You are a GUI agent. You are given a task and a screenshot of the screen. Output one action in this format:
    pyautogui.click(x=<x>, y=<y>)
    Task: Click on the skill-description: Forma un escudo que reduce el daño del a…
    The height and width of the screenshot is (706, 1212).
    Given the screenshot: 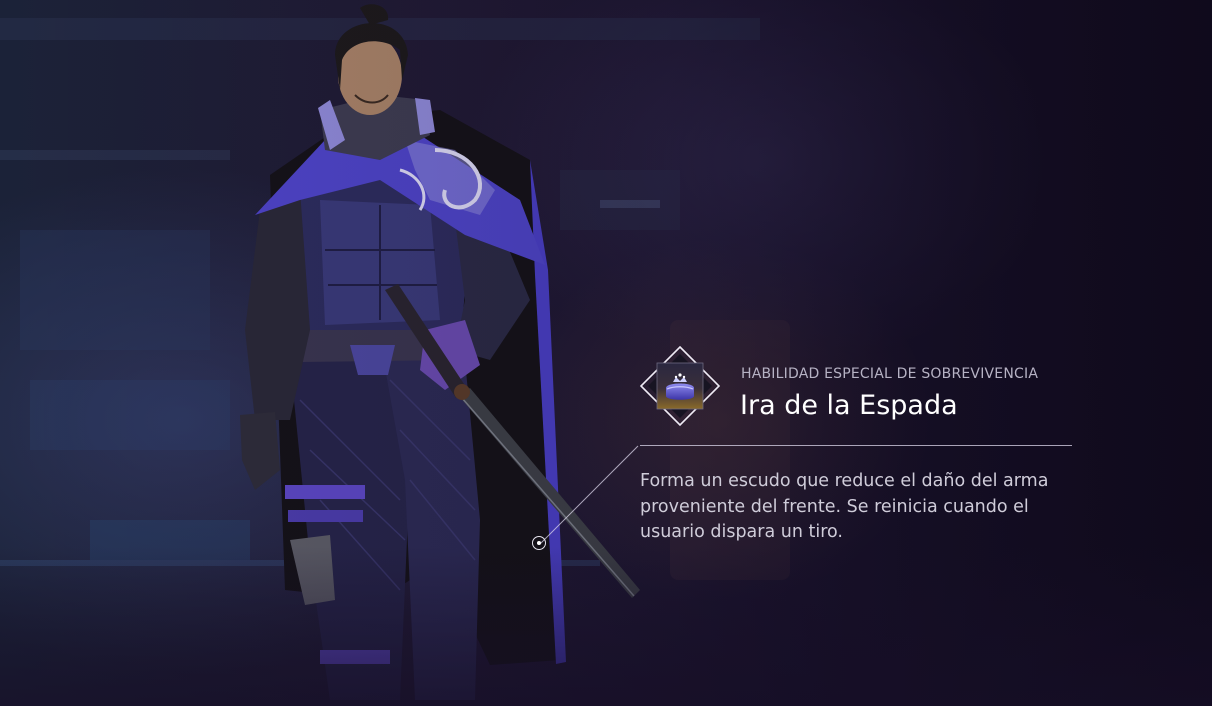 What is the action you would take?
    pyautogui.click(x=844, y=506)
    